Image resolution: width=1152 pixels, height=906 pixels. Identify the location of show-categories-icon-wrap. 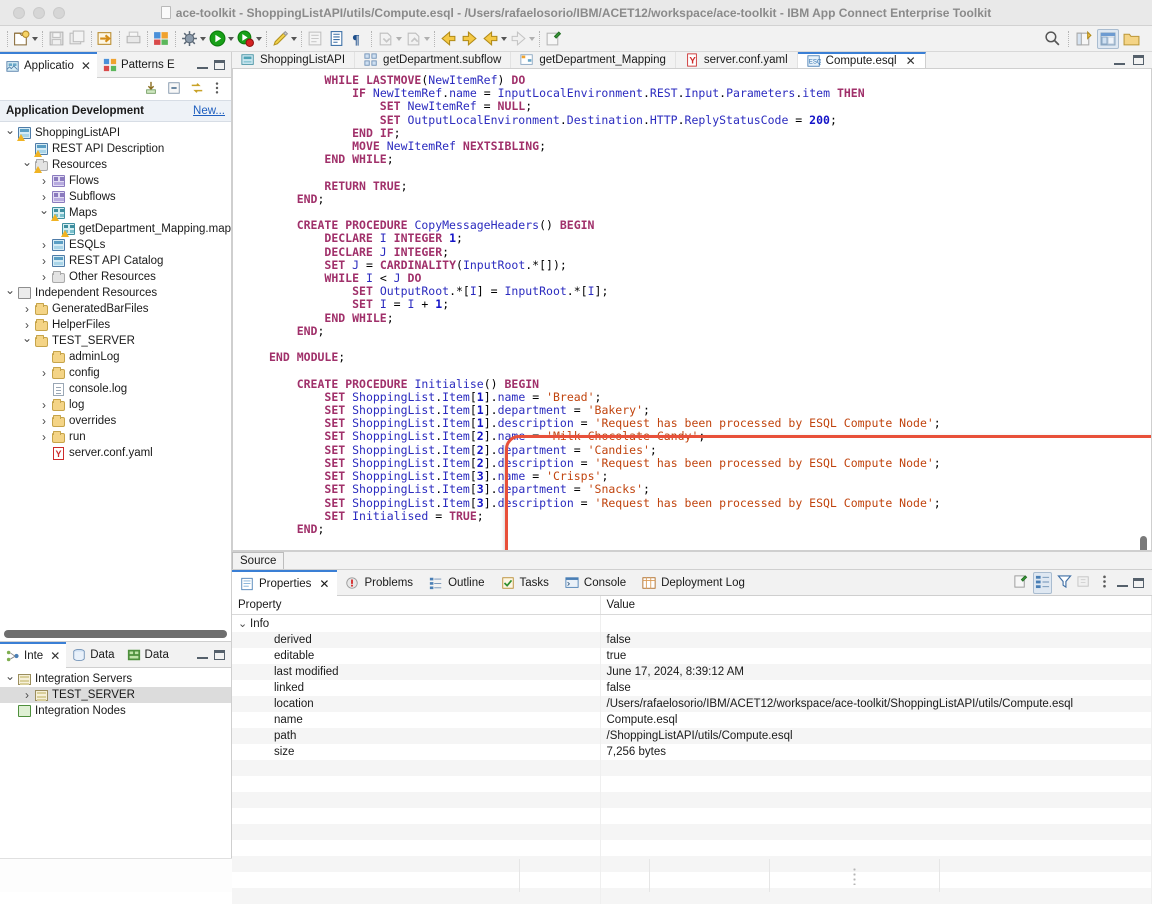
(1042, 582).